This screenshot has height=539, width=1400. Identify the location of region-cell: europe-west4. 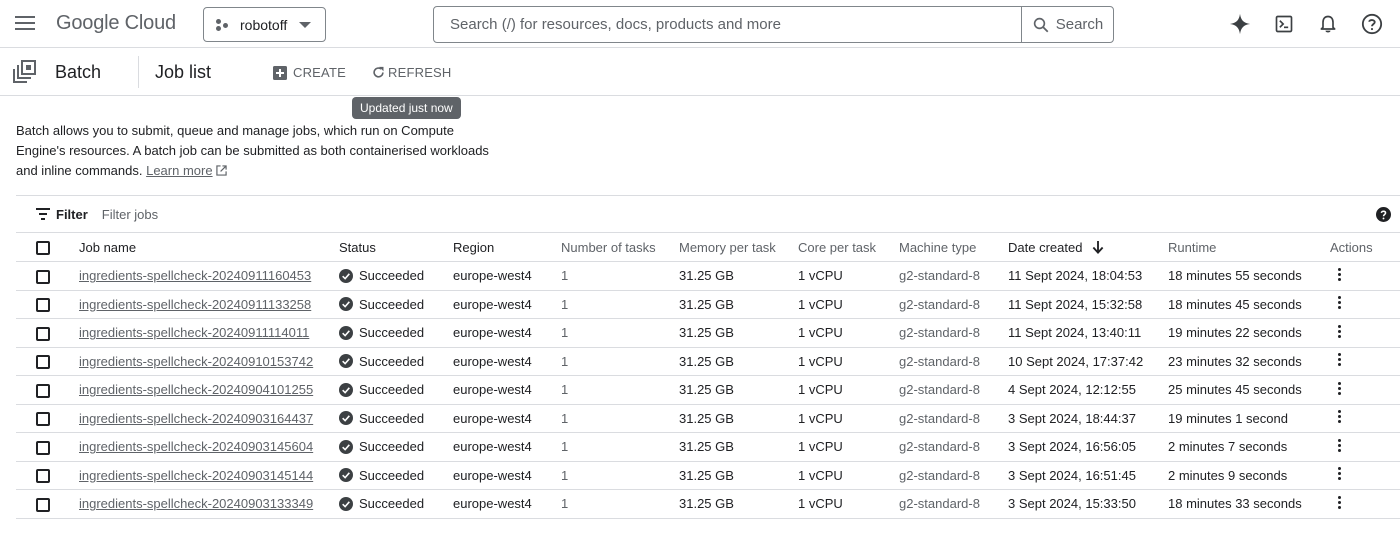
(507, 447).